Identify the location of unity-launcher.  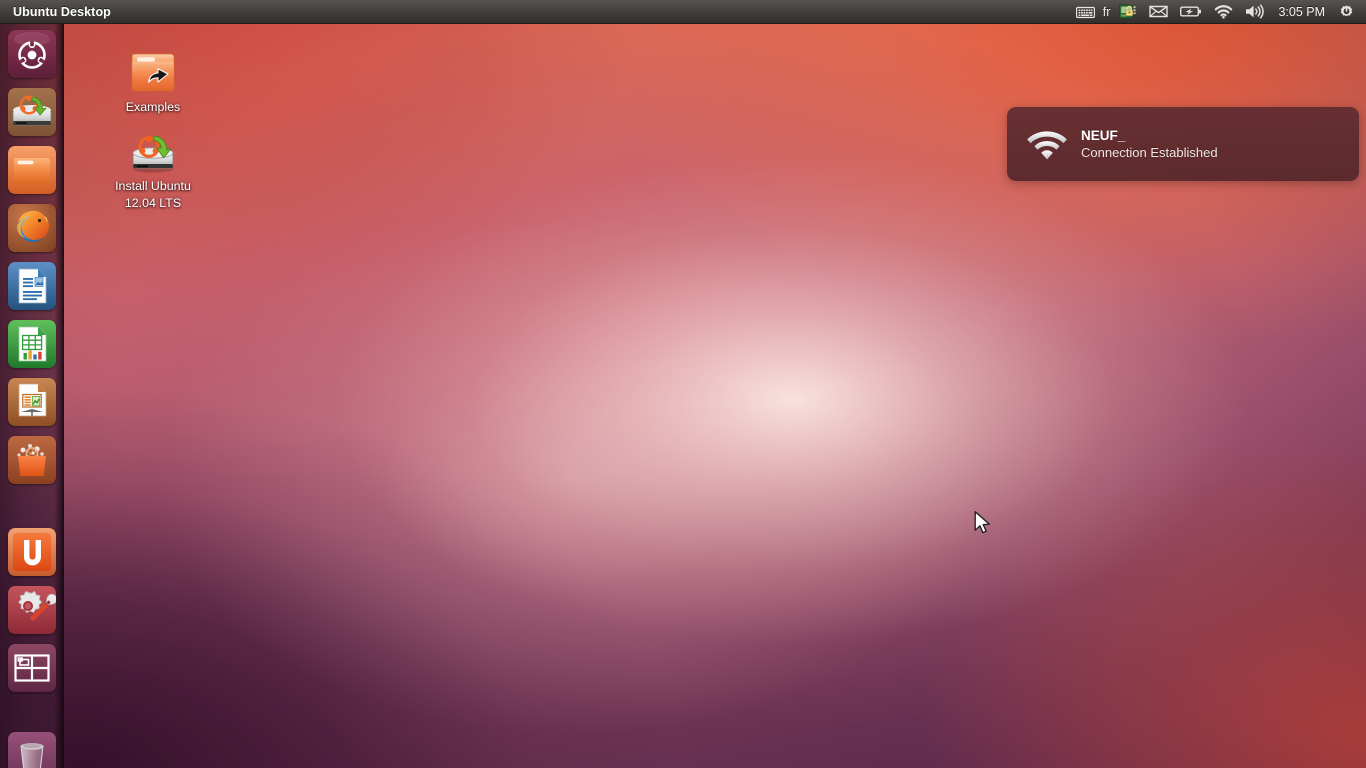
(32, 396).